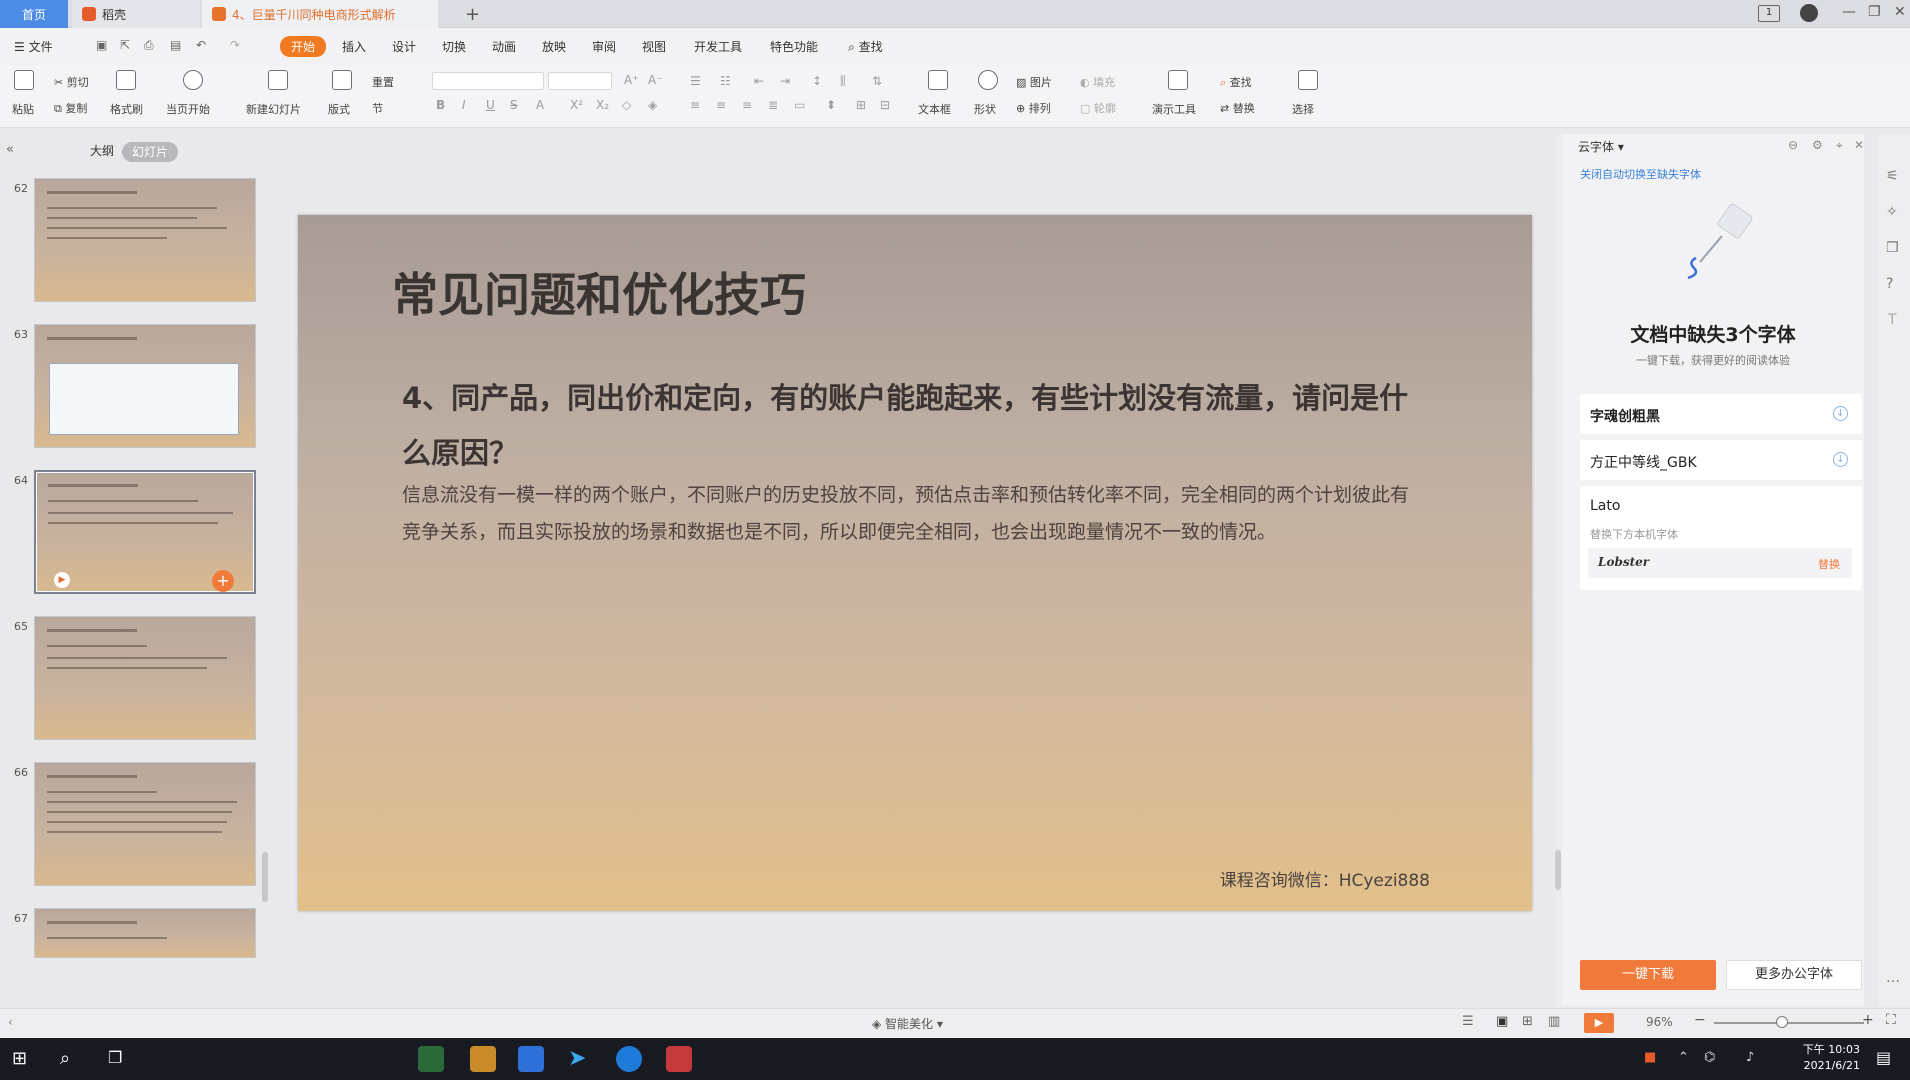  I want to click on status-scroll-icon: ‹, so click(10, 1022).